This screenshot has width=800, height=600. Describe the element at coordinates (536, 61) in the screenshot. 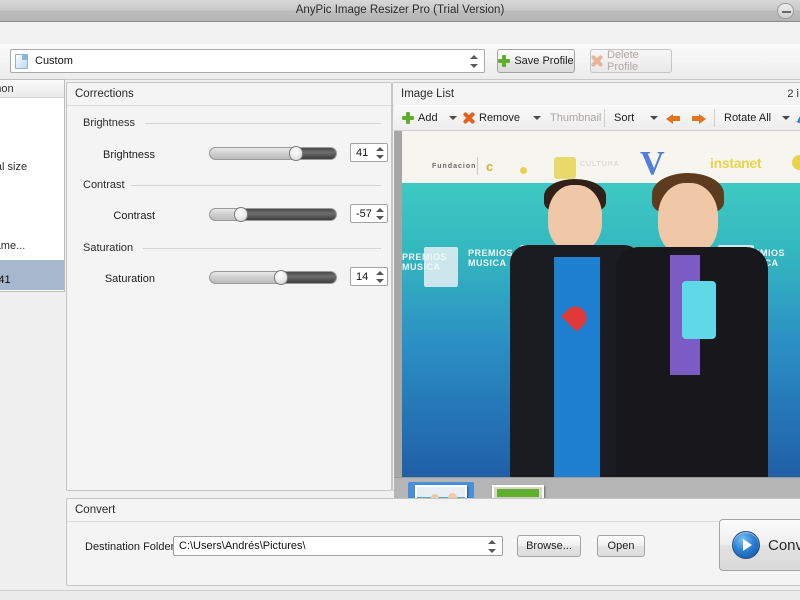

I see `save-profile-button: Save Profile` at that location.